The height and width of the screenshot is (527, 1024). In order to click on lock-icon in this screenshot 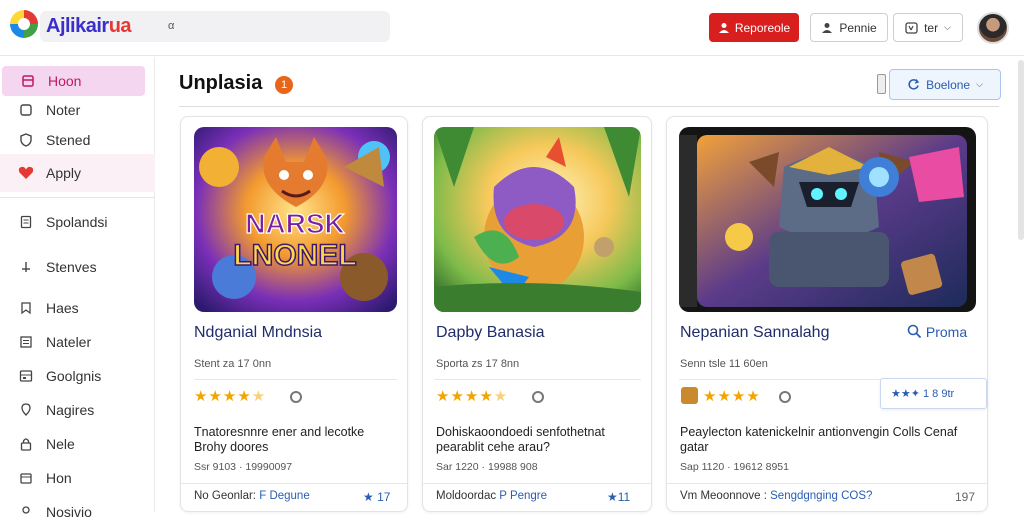, I will do `click(26, 444)`.